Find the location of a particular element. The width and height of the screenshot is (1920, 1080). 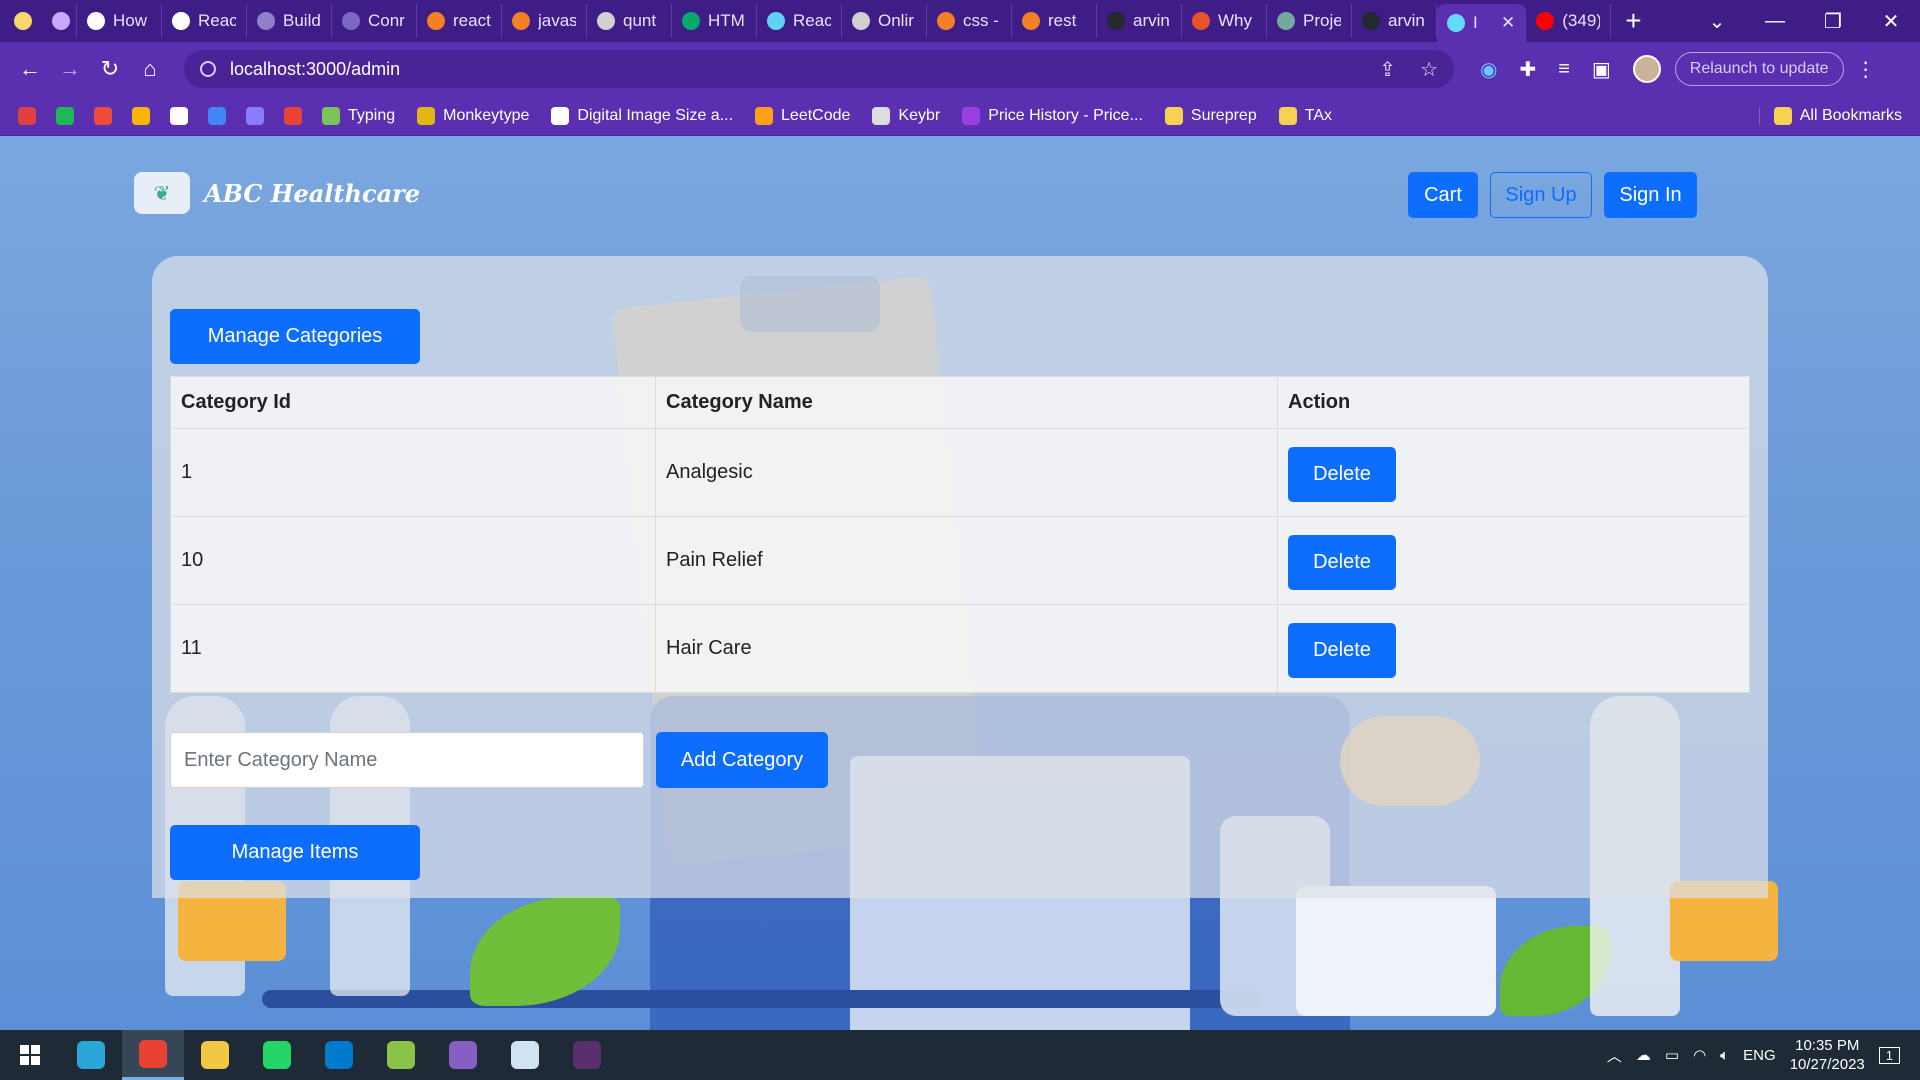

bookmark-item: LeetCode is located at coordinates (802, 115).